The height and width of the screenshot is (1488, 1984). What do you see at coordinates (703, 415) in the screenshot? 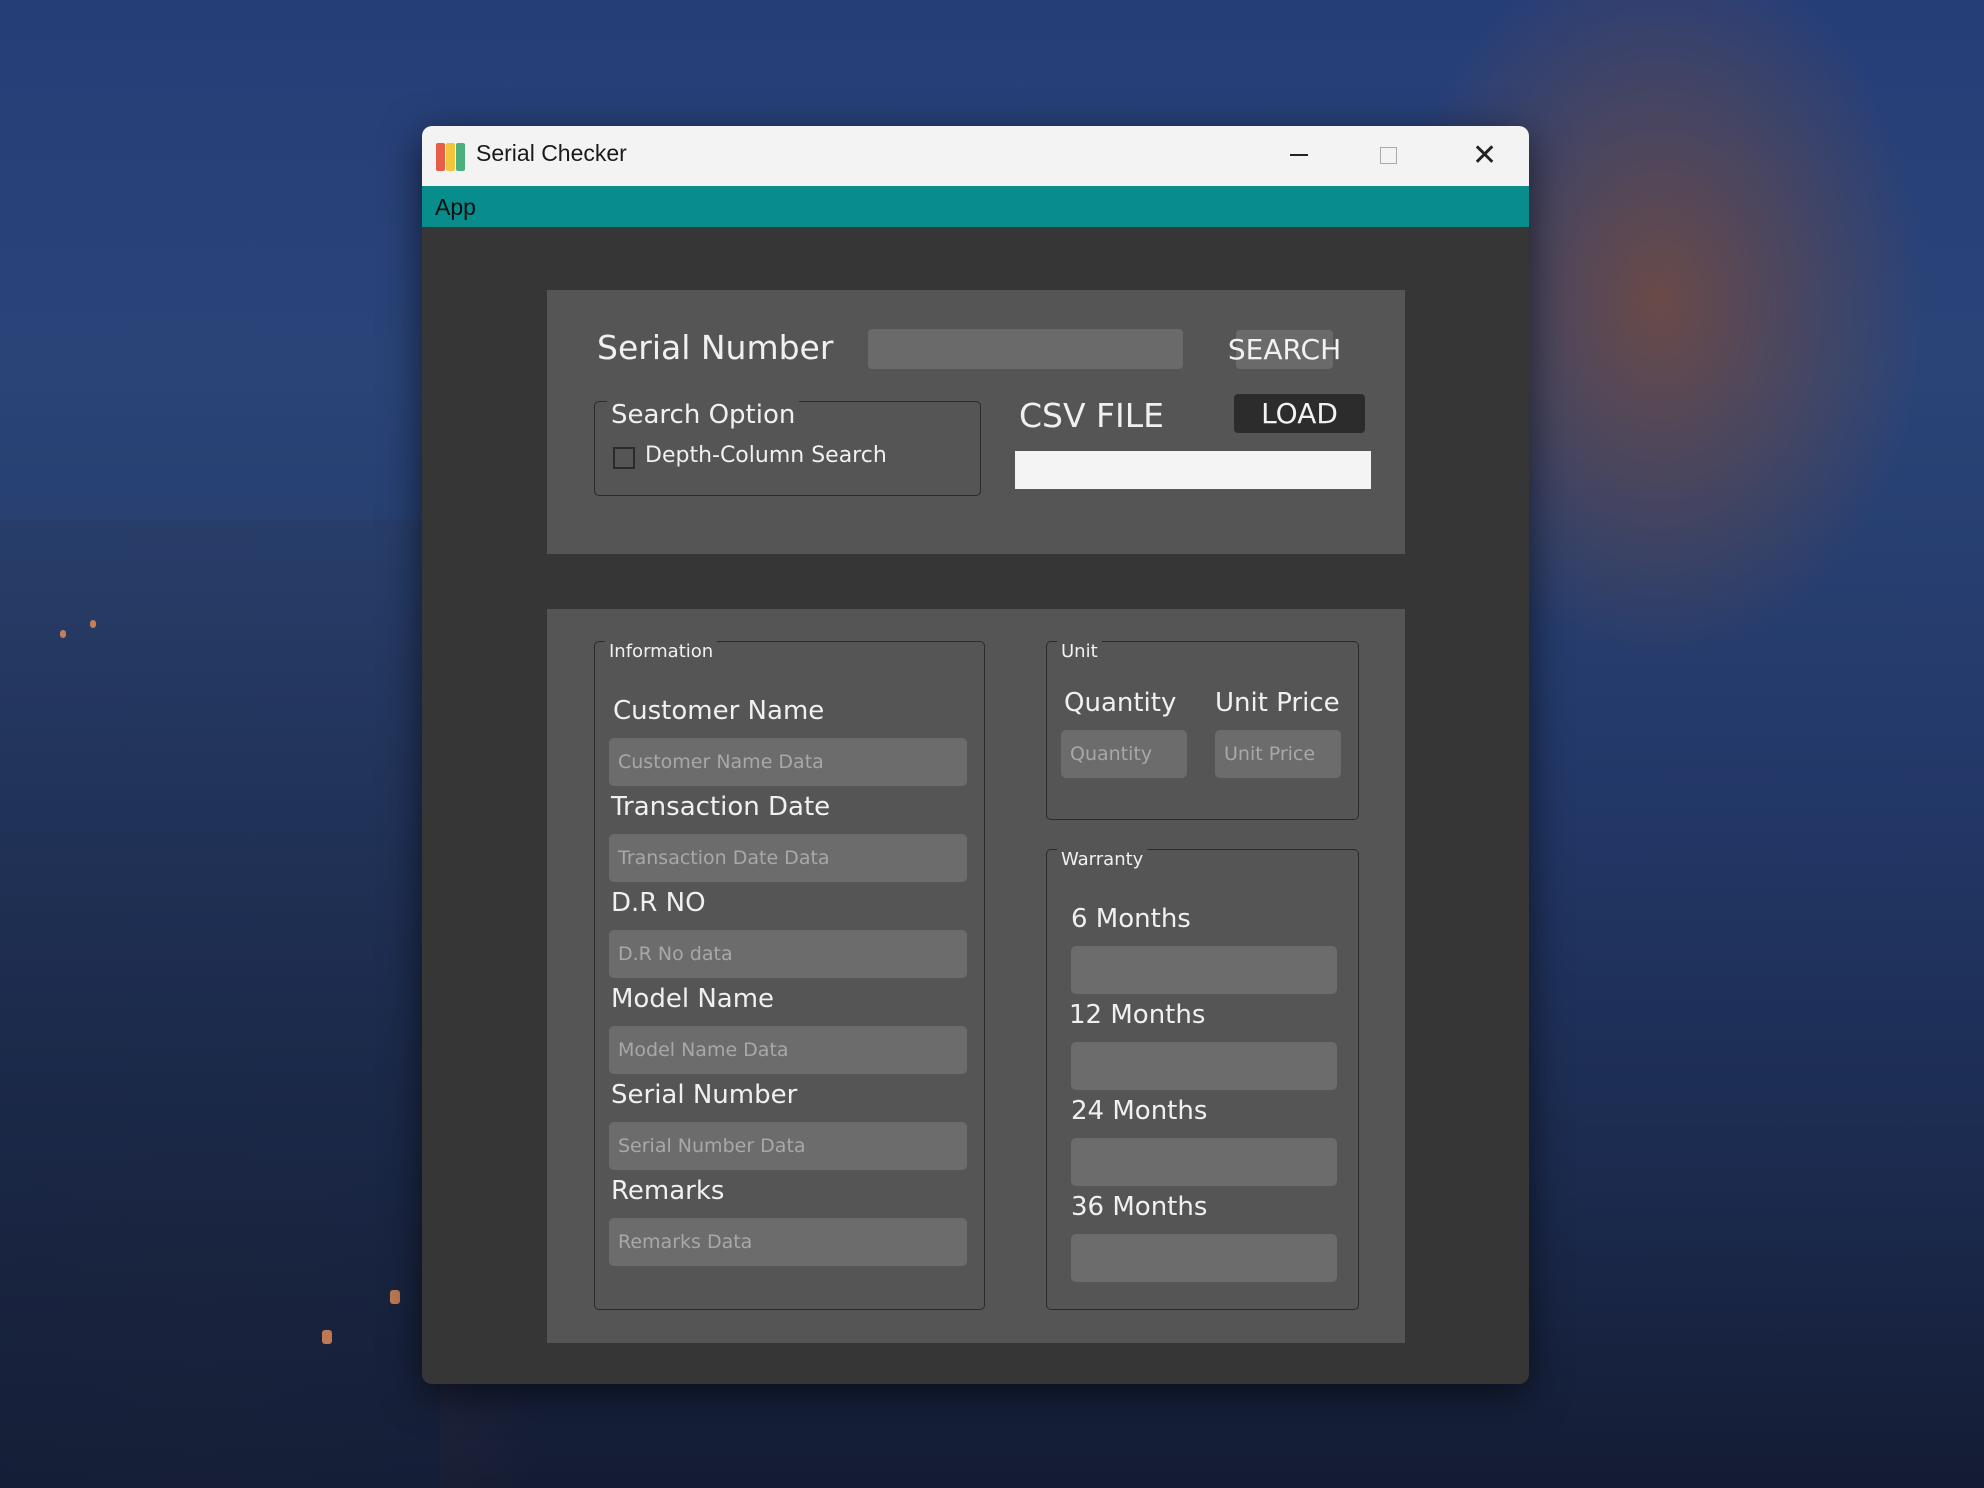
I see `search-option-title: Search Option` at bounding box center [703, 415].